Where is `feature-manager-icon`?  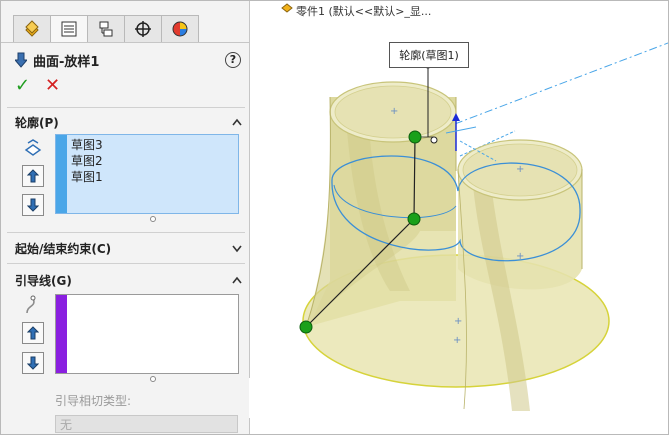
feature-manager-icon is located at coordinates (32, 28).